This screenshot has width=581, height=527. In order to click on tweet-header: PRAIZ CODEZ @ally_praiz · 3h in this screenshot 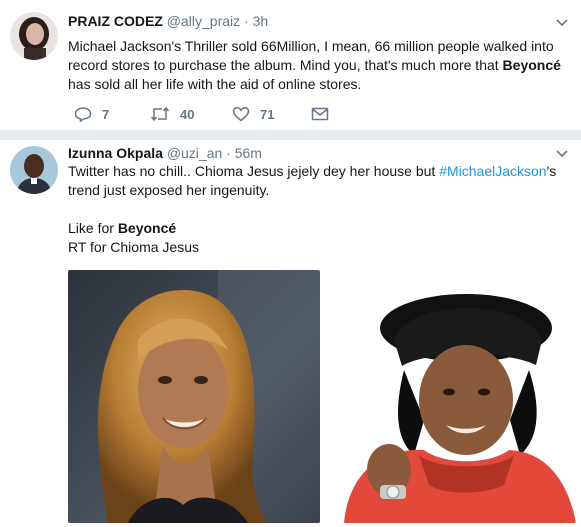, I will do `click(168, 21)`.